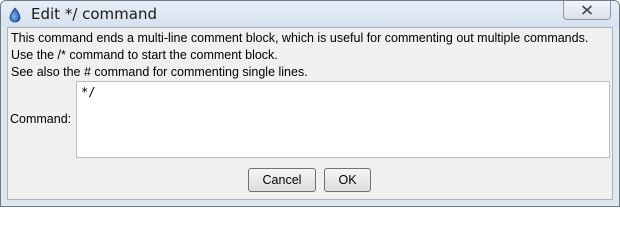 This screenshot has height=240, width=620. I want to click on close-x-icon, so click(587, 10).